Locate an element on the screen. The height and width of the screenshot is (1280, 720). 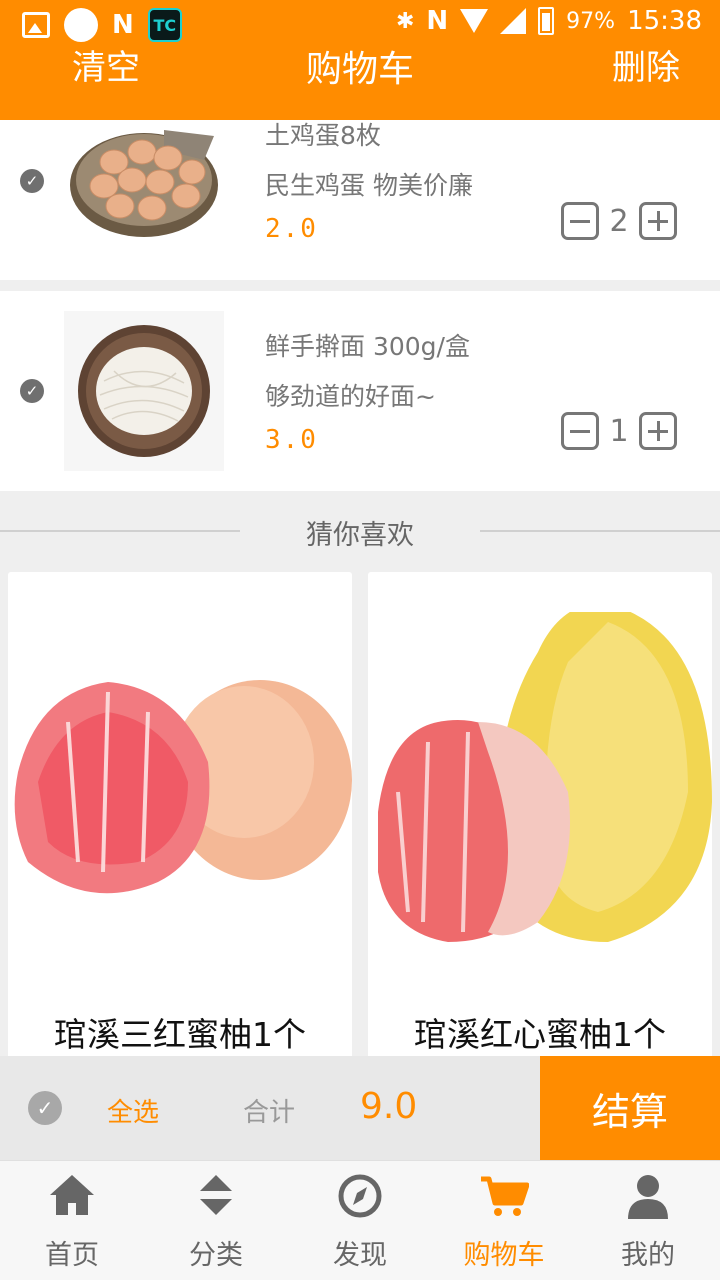
product-name: 琯溪三红蜜柚1个 is located at coordinates (180, 1034).